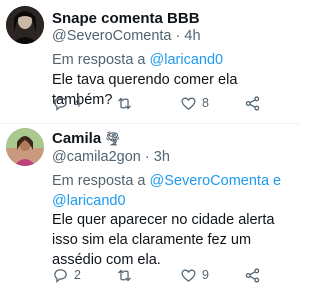  I want to click on reply-button: 2, so click(66, 275).